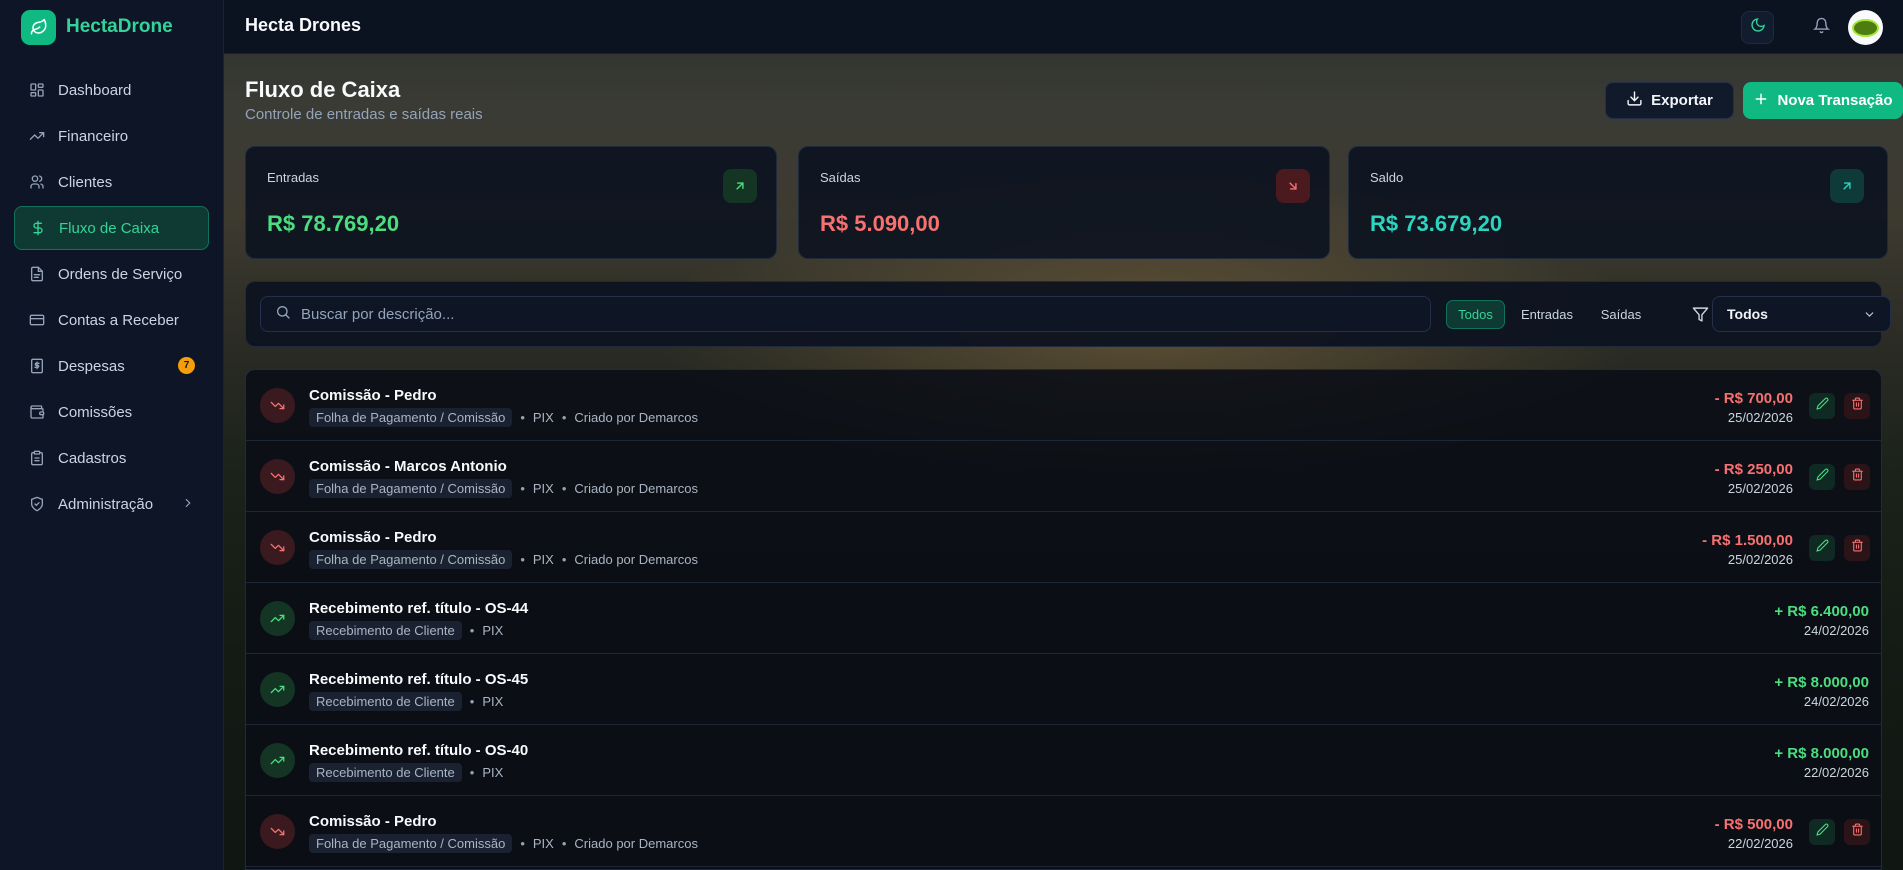  What do you see at coordinates (1801, 314) in the screenshot?
I see `category-select: Todos` at bounding box center [1801, 314].